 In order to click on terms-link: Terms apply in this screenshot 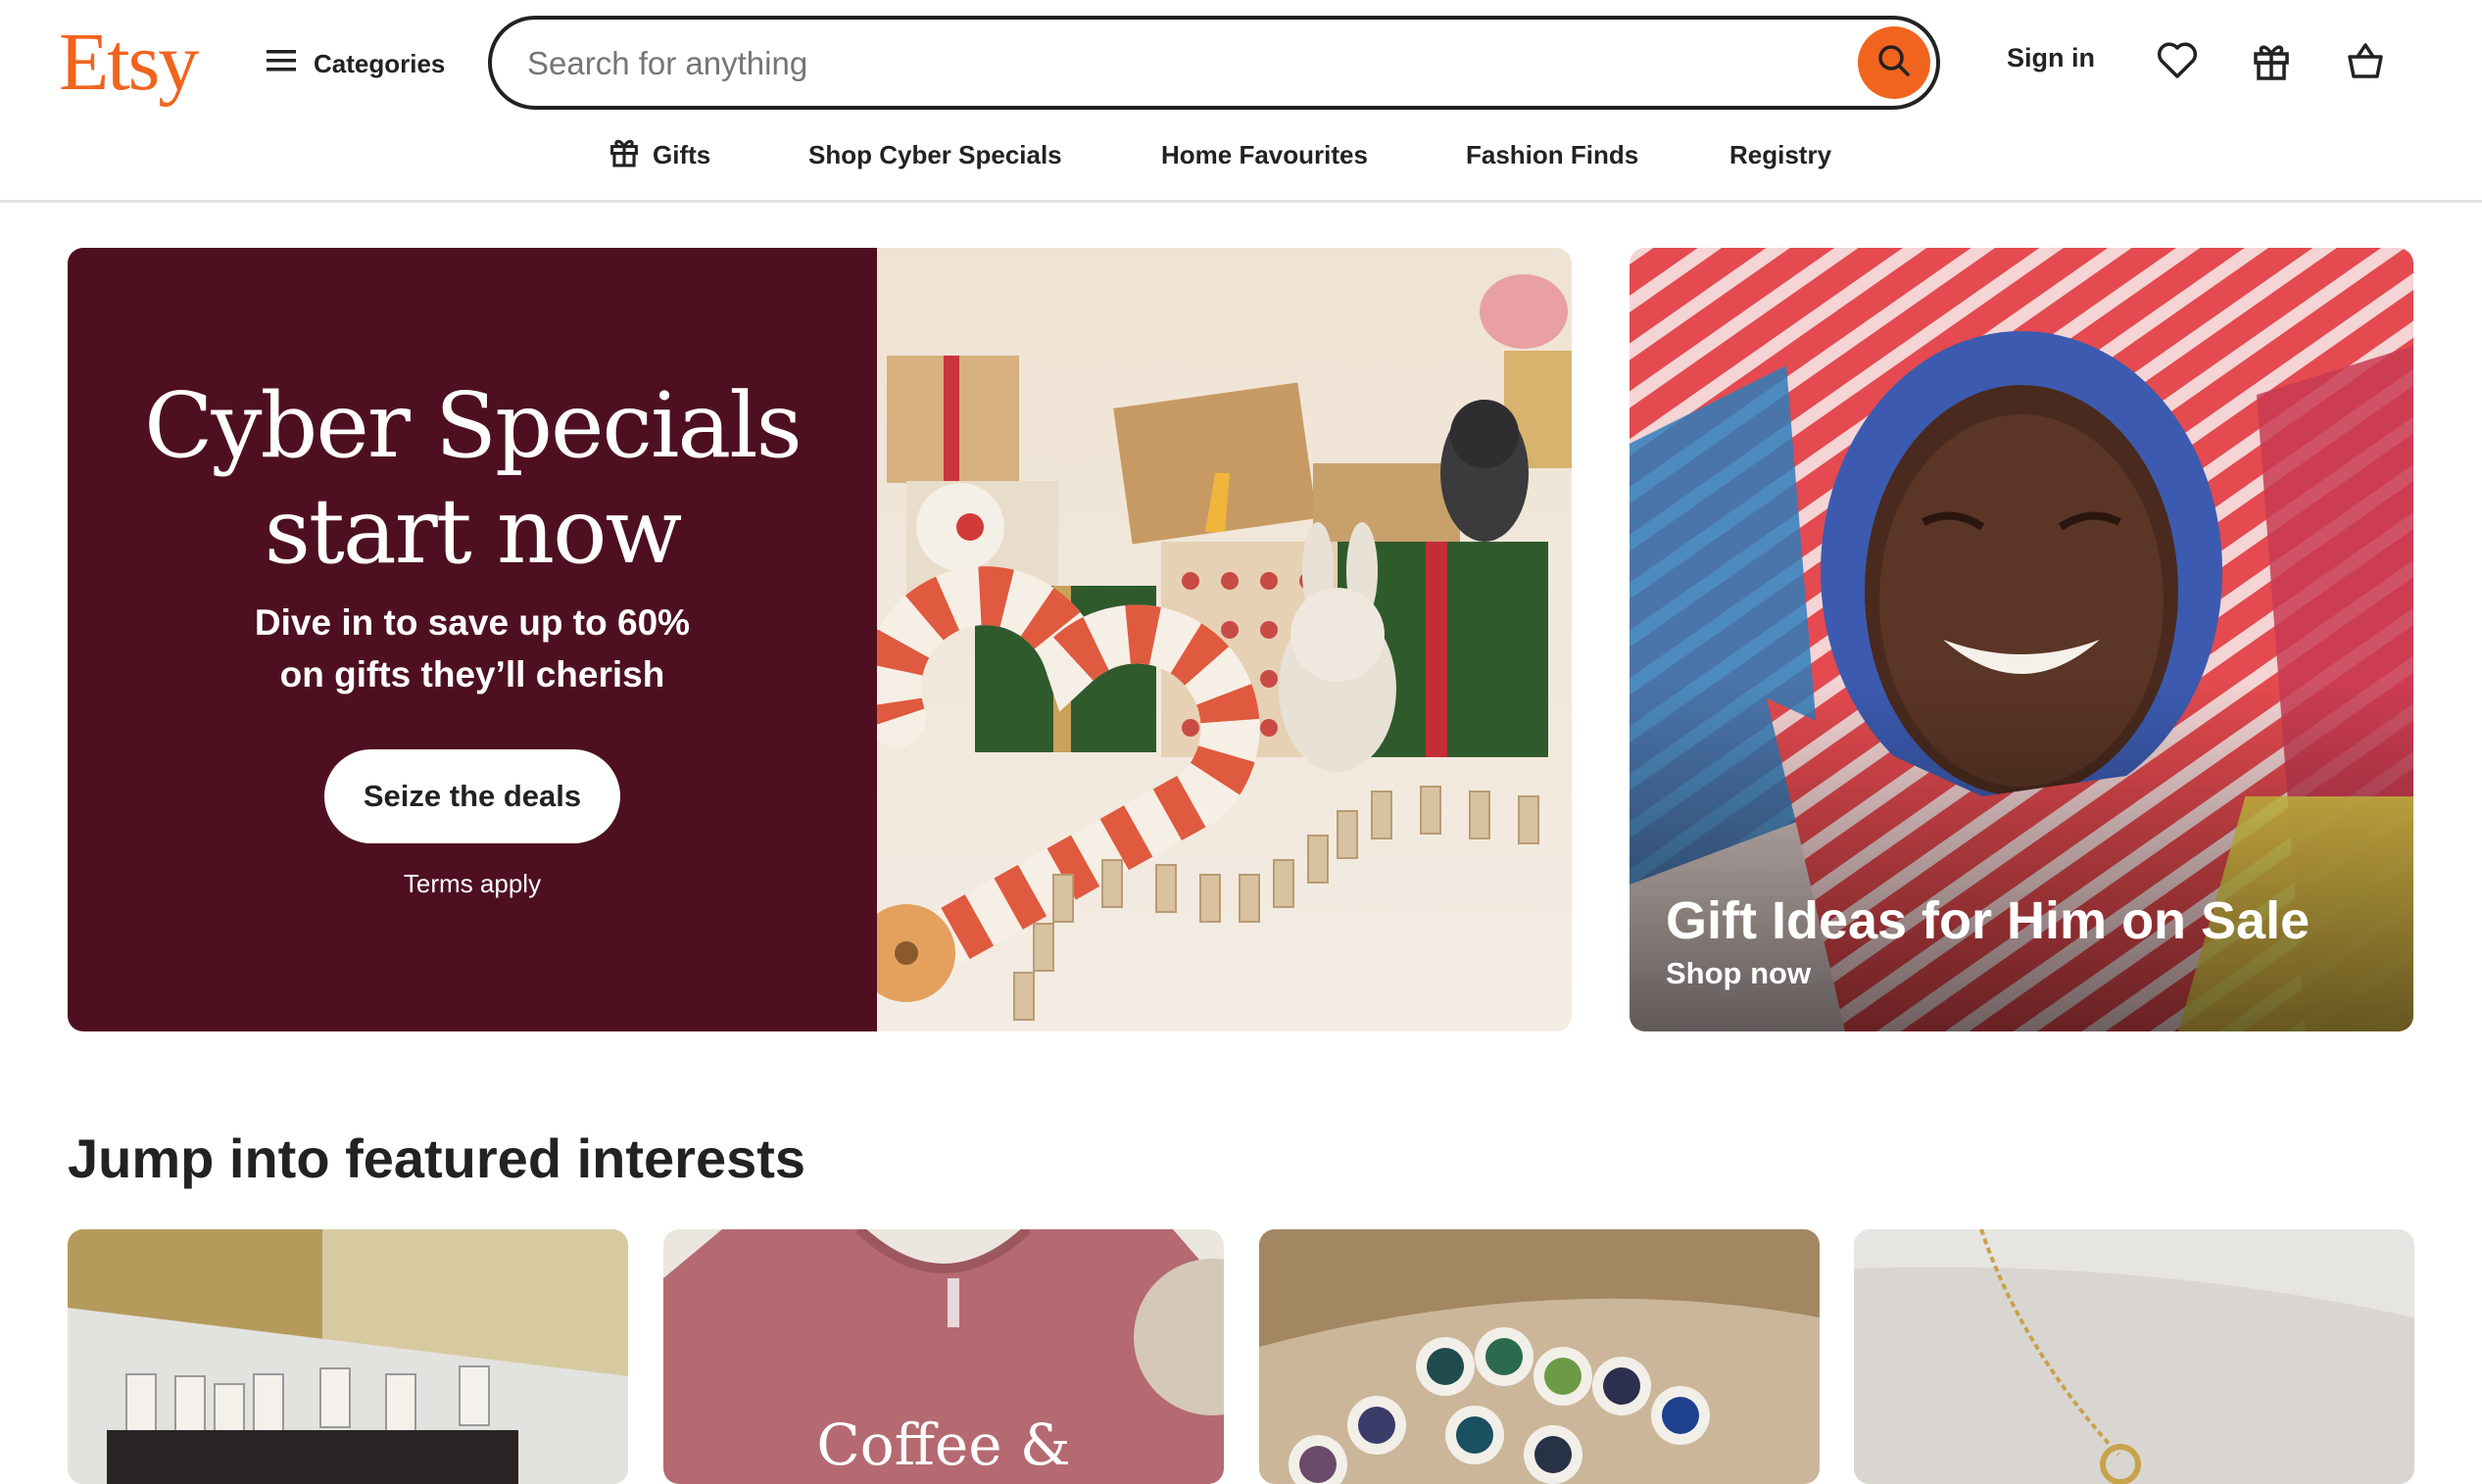, I will do `click(473, 884)`.